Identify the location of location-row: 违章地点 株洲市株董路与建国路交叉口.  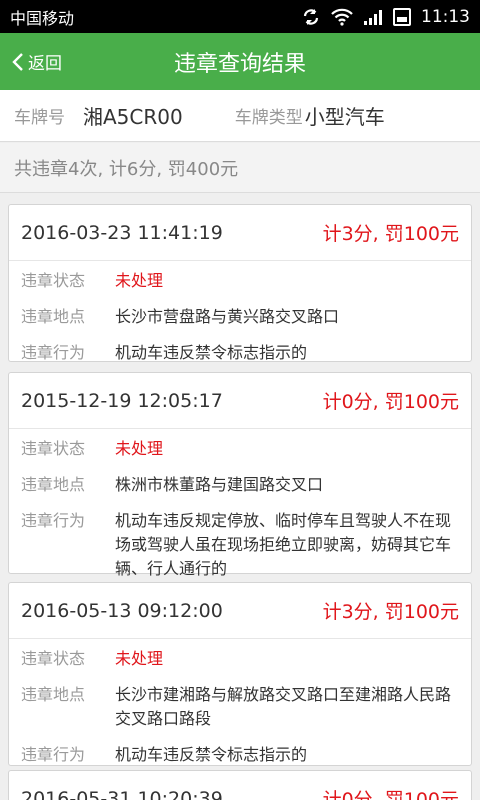
(240, 485).